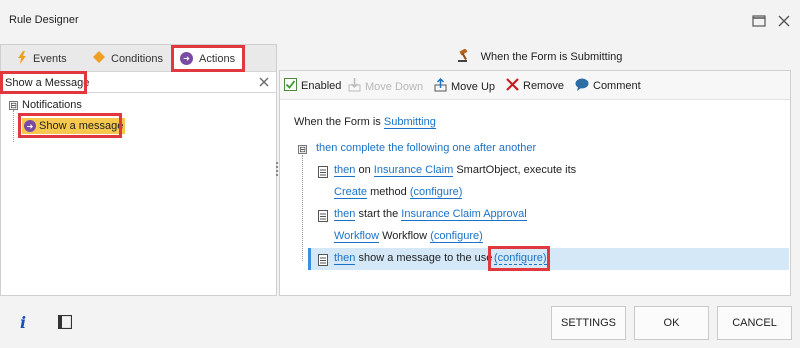  What do you see at coordinates (588, 323) in the screenshot?
I see `settings-button: SETTINGS` at bounding box center [588, 323].